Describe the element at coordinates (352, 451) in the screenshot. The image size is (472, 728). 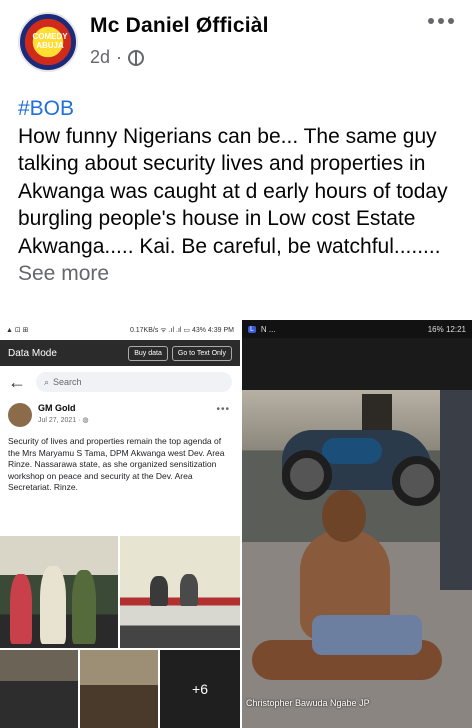
I see `motorcycle-tank` at that location.